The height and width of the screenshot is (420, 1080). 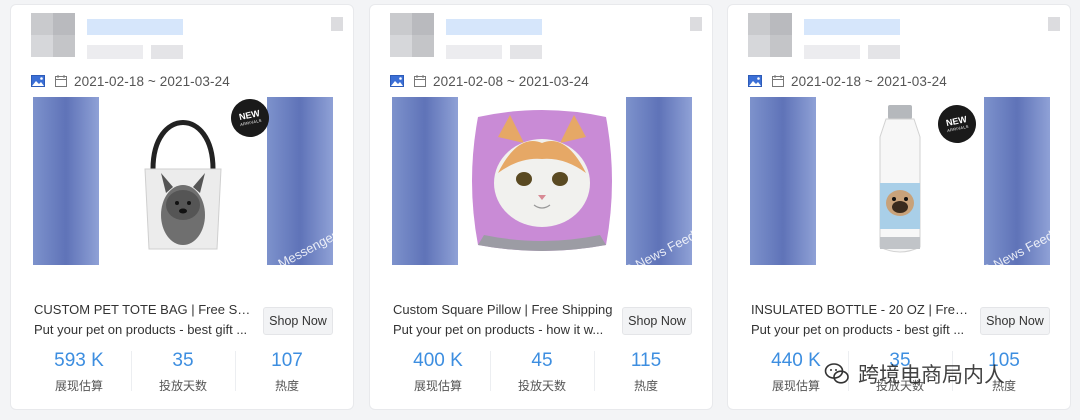 I want to click on account-watermark: 跨境电商局内人, so click(x=914, y=374).